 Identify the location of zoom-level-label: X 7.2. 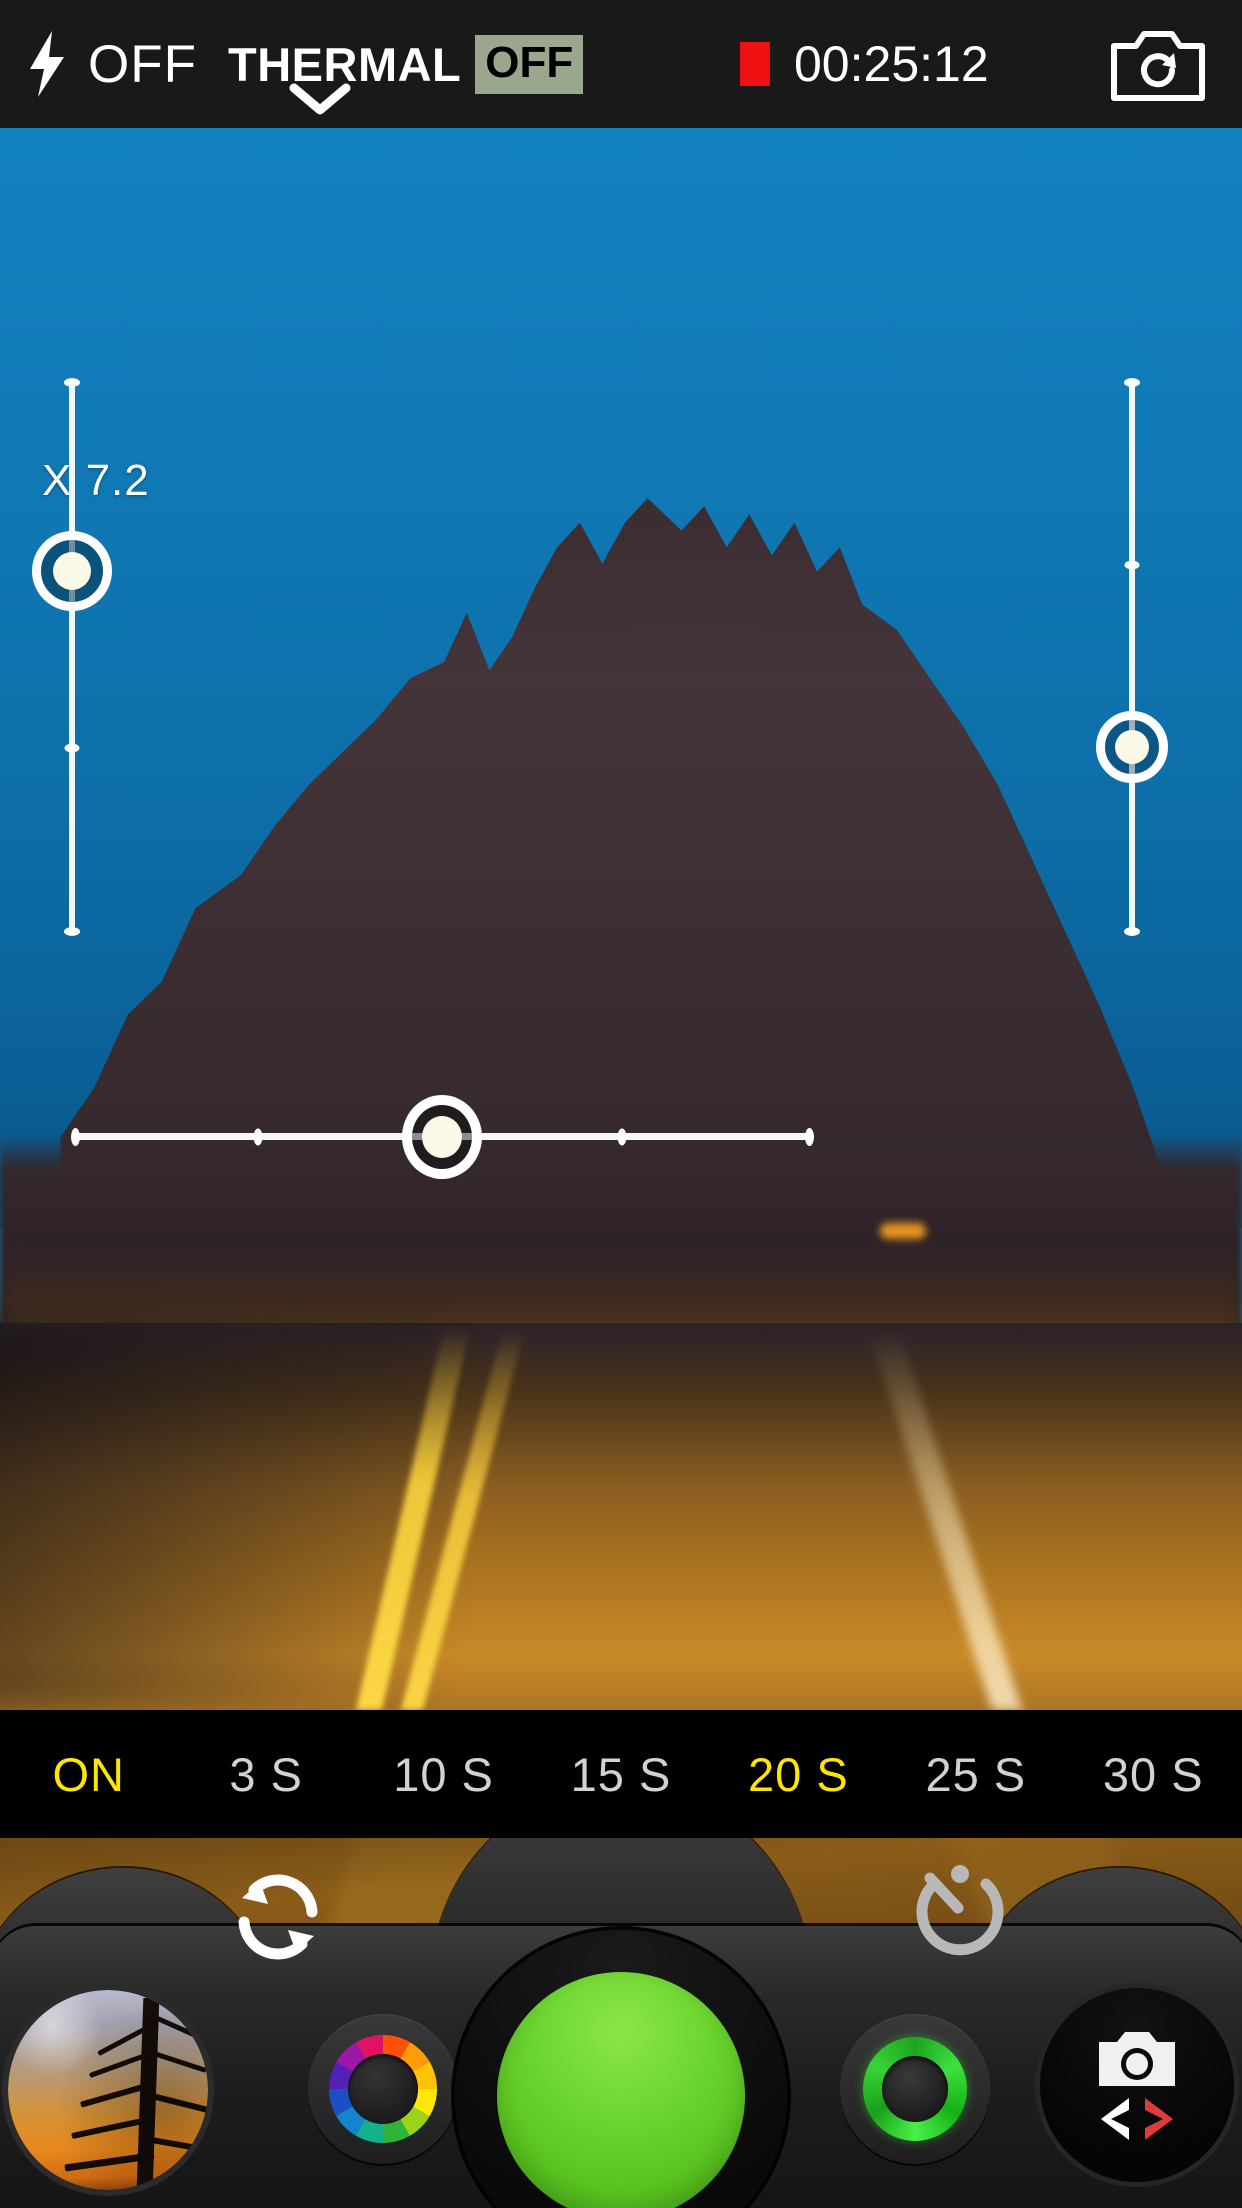
(96, 480).